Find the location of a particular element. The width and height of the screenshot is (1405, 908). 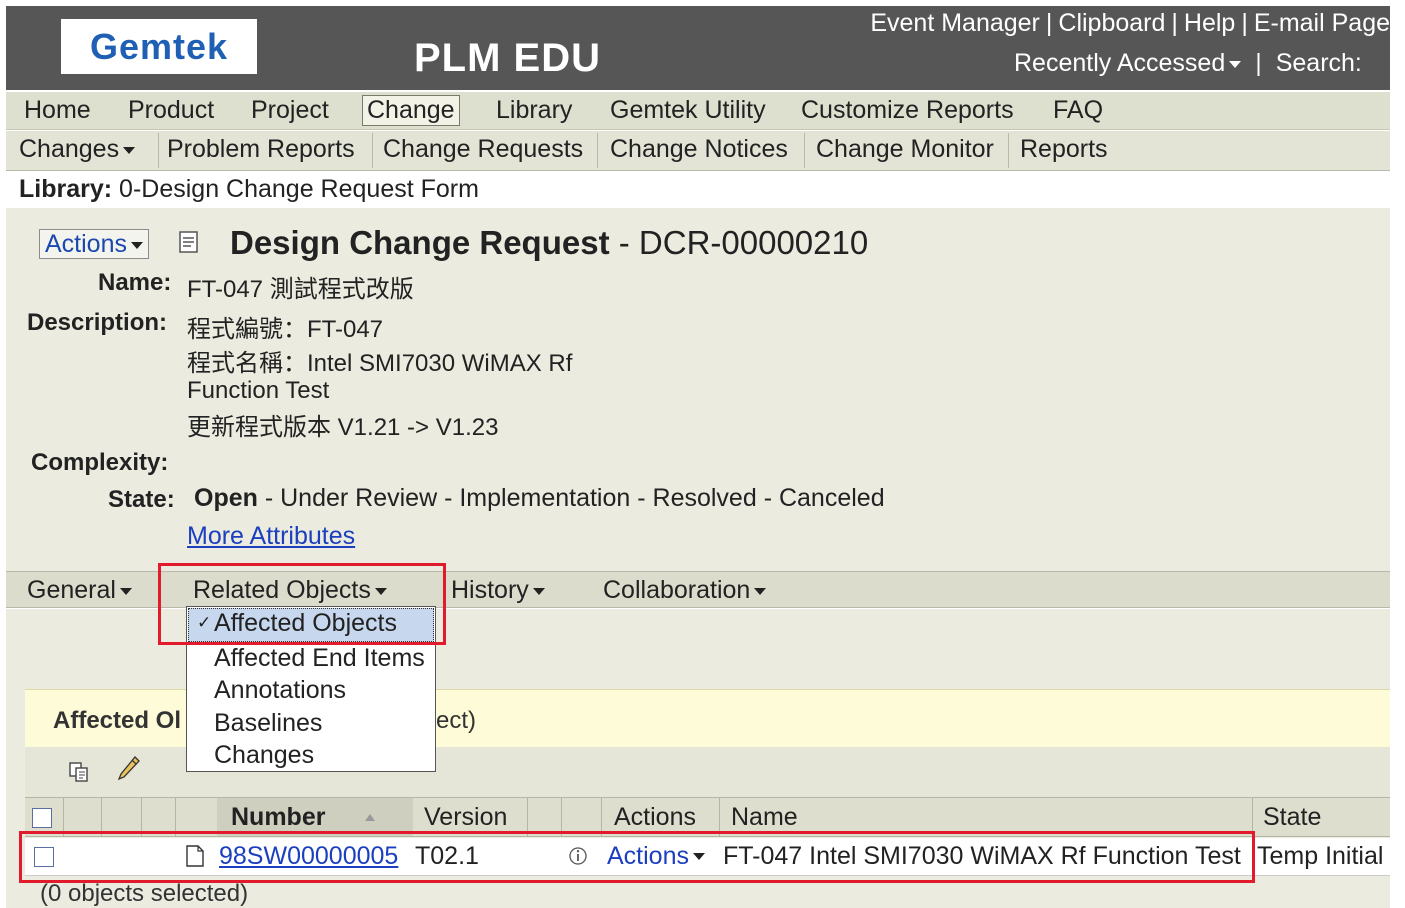

menu-item-affected-end-items: Affected End Items is located at coordinates (319, 658).